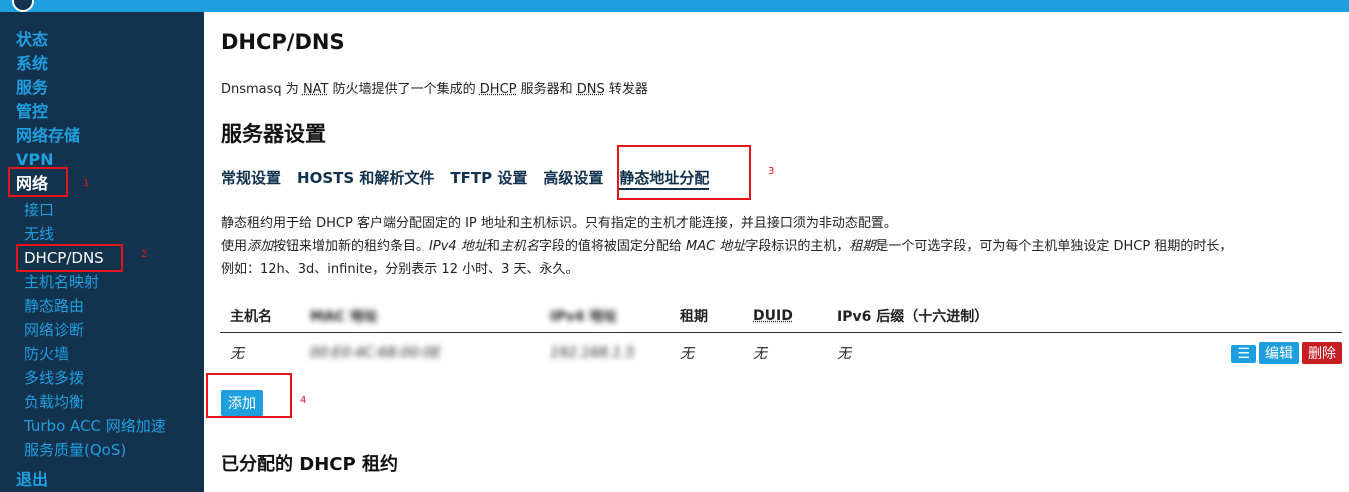  I want to click on col-actions, so click(1267, 316).